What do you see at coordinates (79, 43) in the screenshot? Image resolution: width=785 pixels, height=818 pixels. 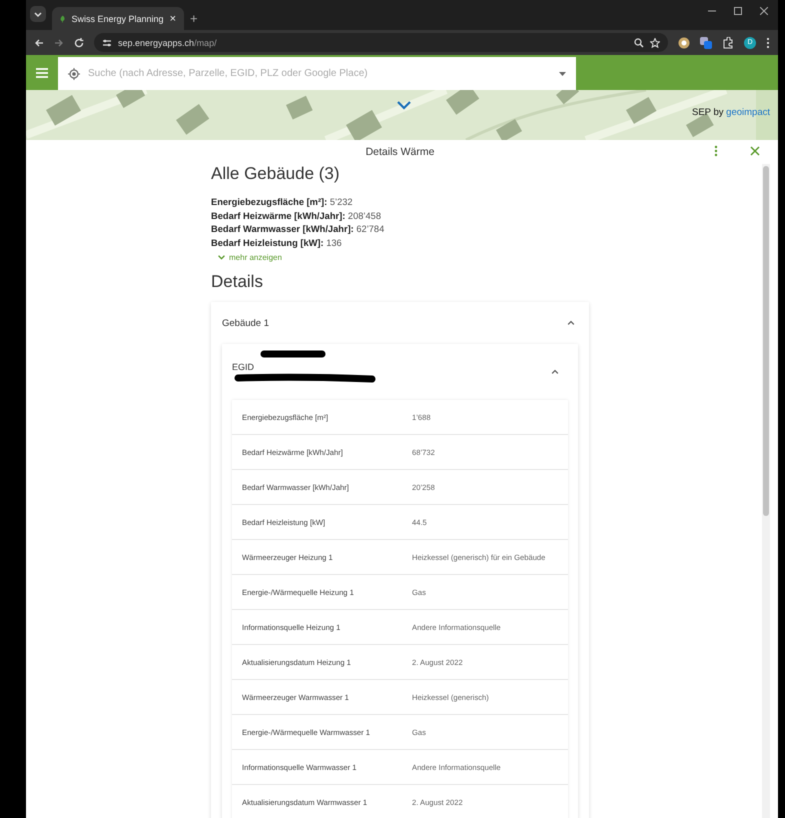 I see `reload-icon` at bounding box center [79, 43].